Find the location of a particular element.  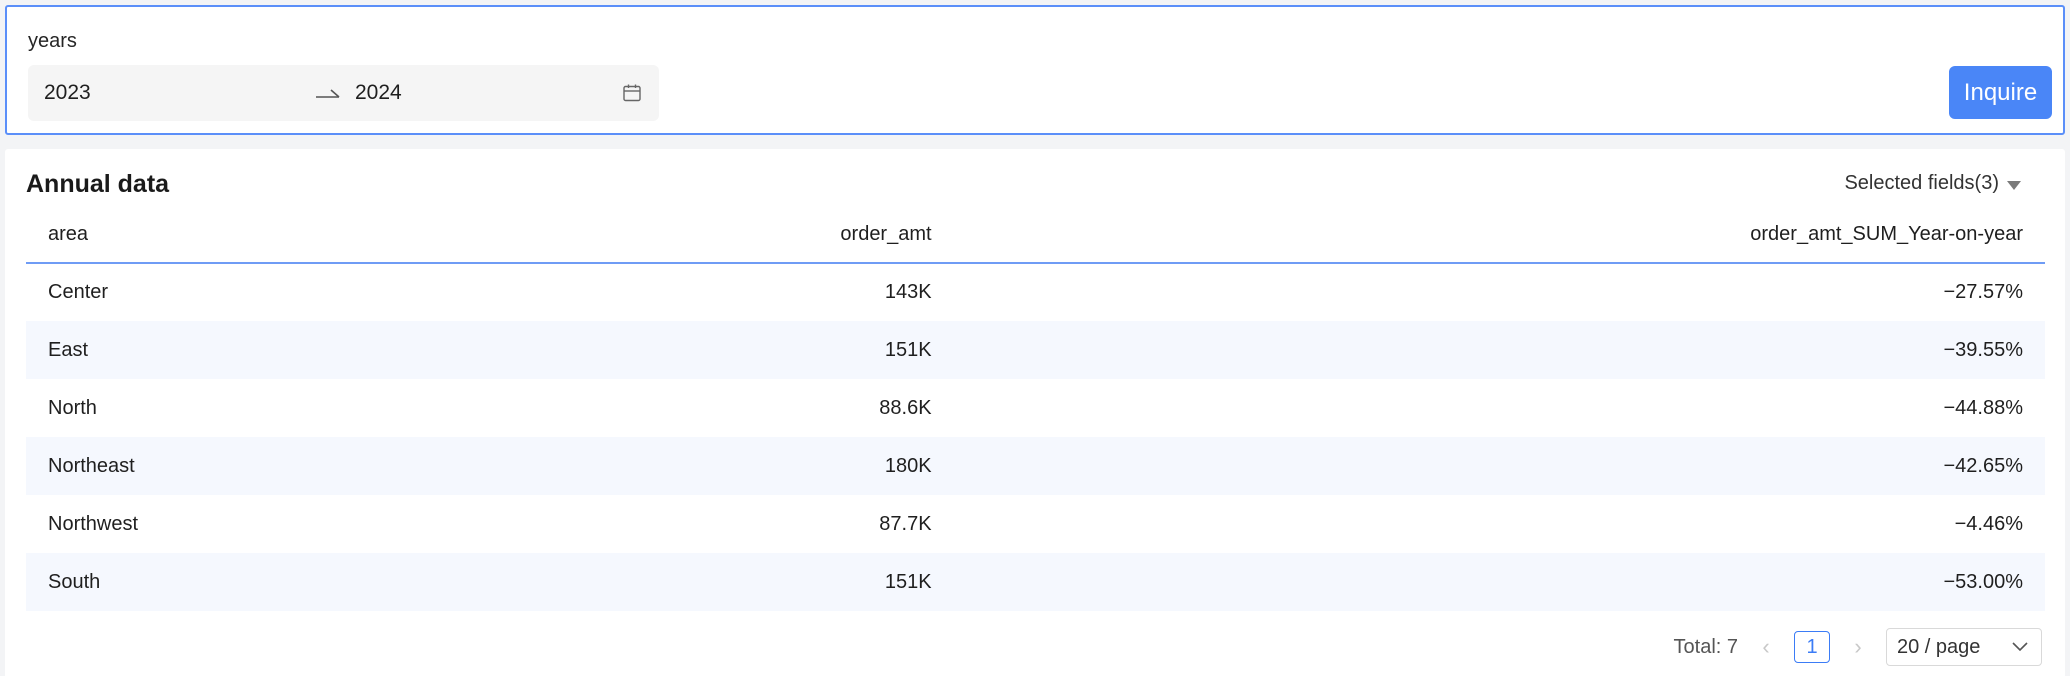

cell-order-amt: 87.7K is located at coordinates (905, 523).